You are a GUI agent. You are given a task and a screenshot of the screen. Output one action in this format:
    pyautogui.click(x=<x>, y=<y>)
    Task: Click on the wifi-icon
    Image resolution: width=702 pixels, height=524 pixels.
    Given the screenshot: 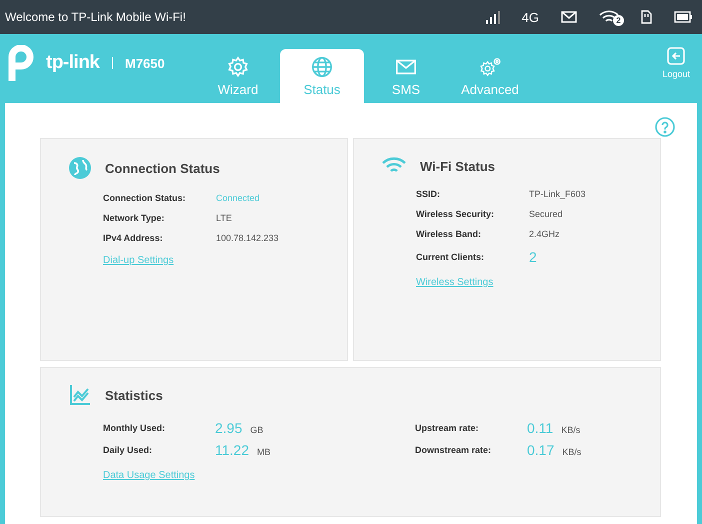 What is the action you would take?
    pyautogui.click(x=609, y=17)
    